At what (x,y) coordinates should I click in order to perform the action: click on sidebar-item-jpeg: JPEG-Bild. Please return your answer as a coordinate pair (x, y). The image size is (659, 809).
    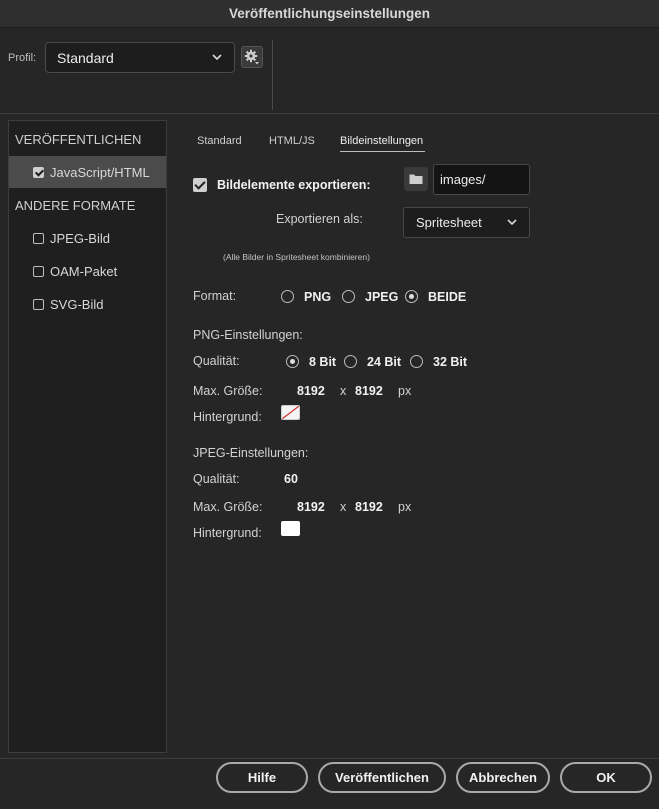
    Looking at the image, I should click on (87, 238).